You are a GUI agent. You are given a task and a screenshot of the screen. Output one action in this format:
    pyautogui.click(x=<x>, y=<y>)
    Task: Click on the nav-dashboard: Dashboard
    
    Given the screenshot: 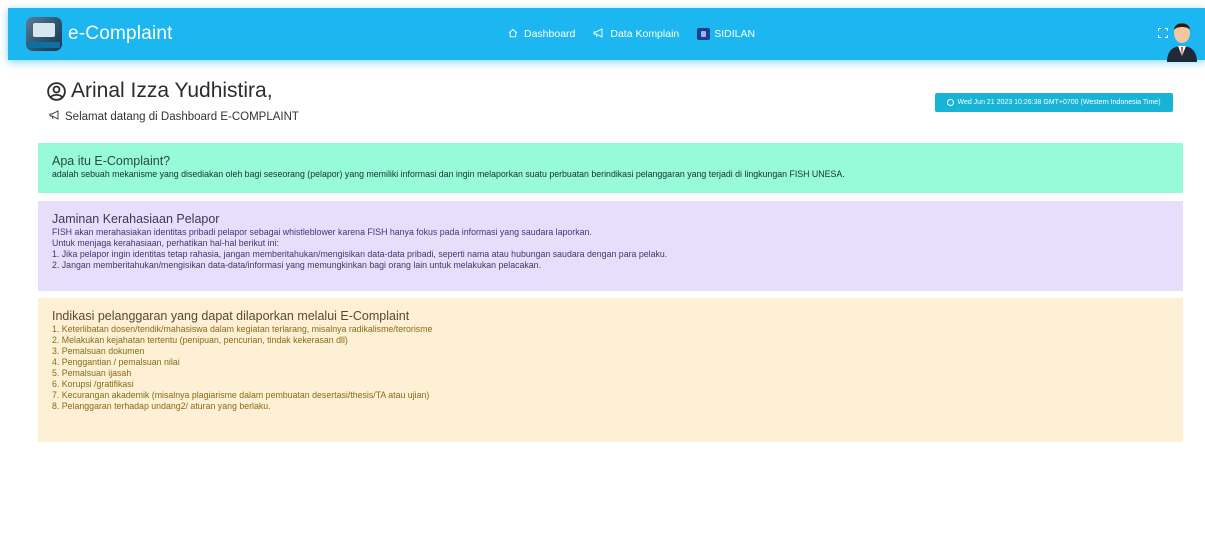 What is the action you would take?
    pyautogui.click(x=541, y=34)
    